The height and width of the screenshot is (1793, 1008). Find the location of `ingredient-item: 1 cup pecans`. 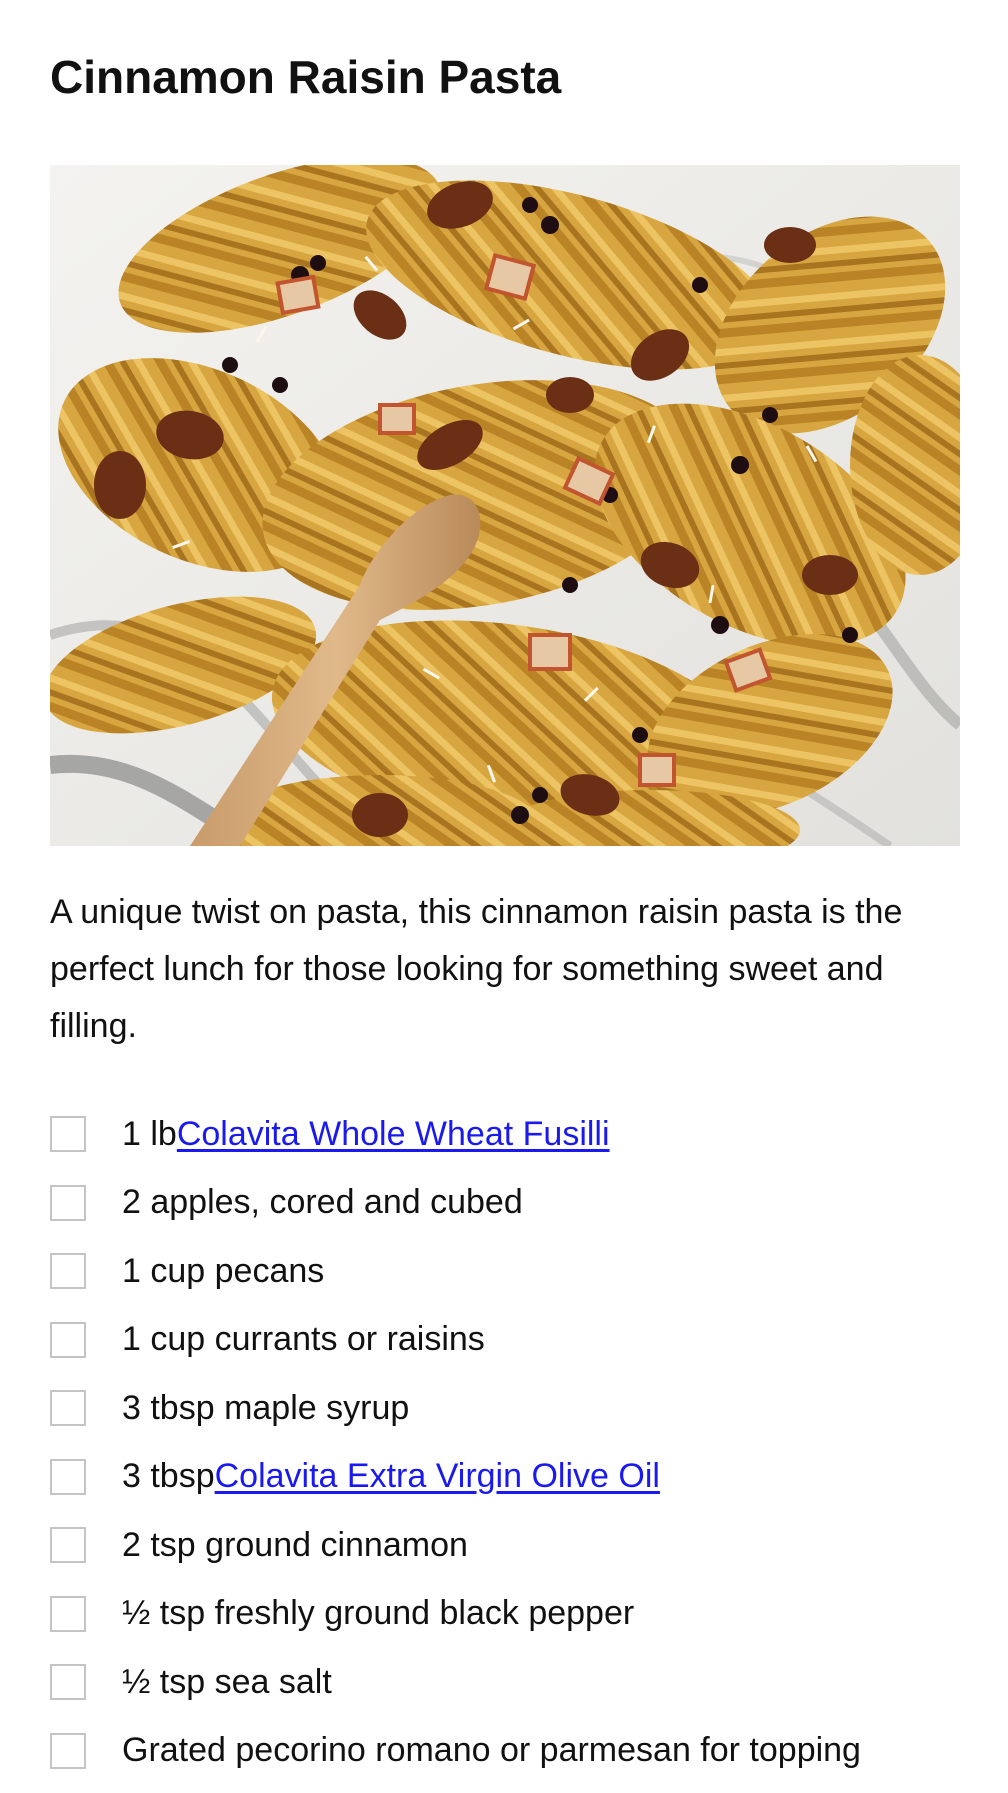

ingredient-item: 1 cup pecans is located at coordinates (520, 1271).